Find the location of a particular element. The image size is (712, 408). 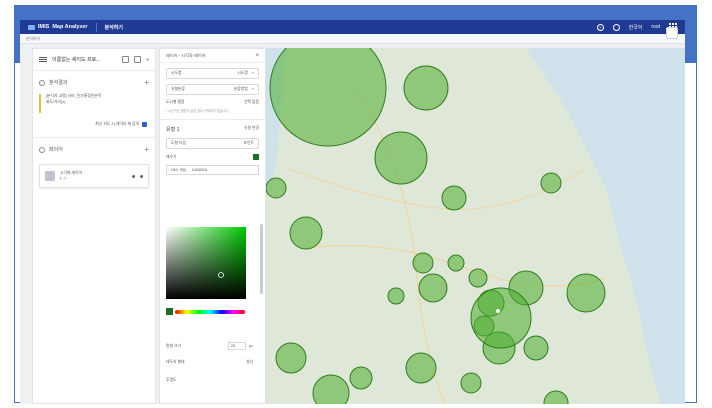

app-header: IMIS Map Analyzer 분석하기 ? 한국어 root is located at coordinates (352, 27).